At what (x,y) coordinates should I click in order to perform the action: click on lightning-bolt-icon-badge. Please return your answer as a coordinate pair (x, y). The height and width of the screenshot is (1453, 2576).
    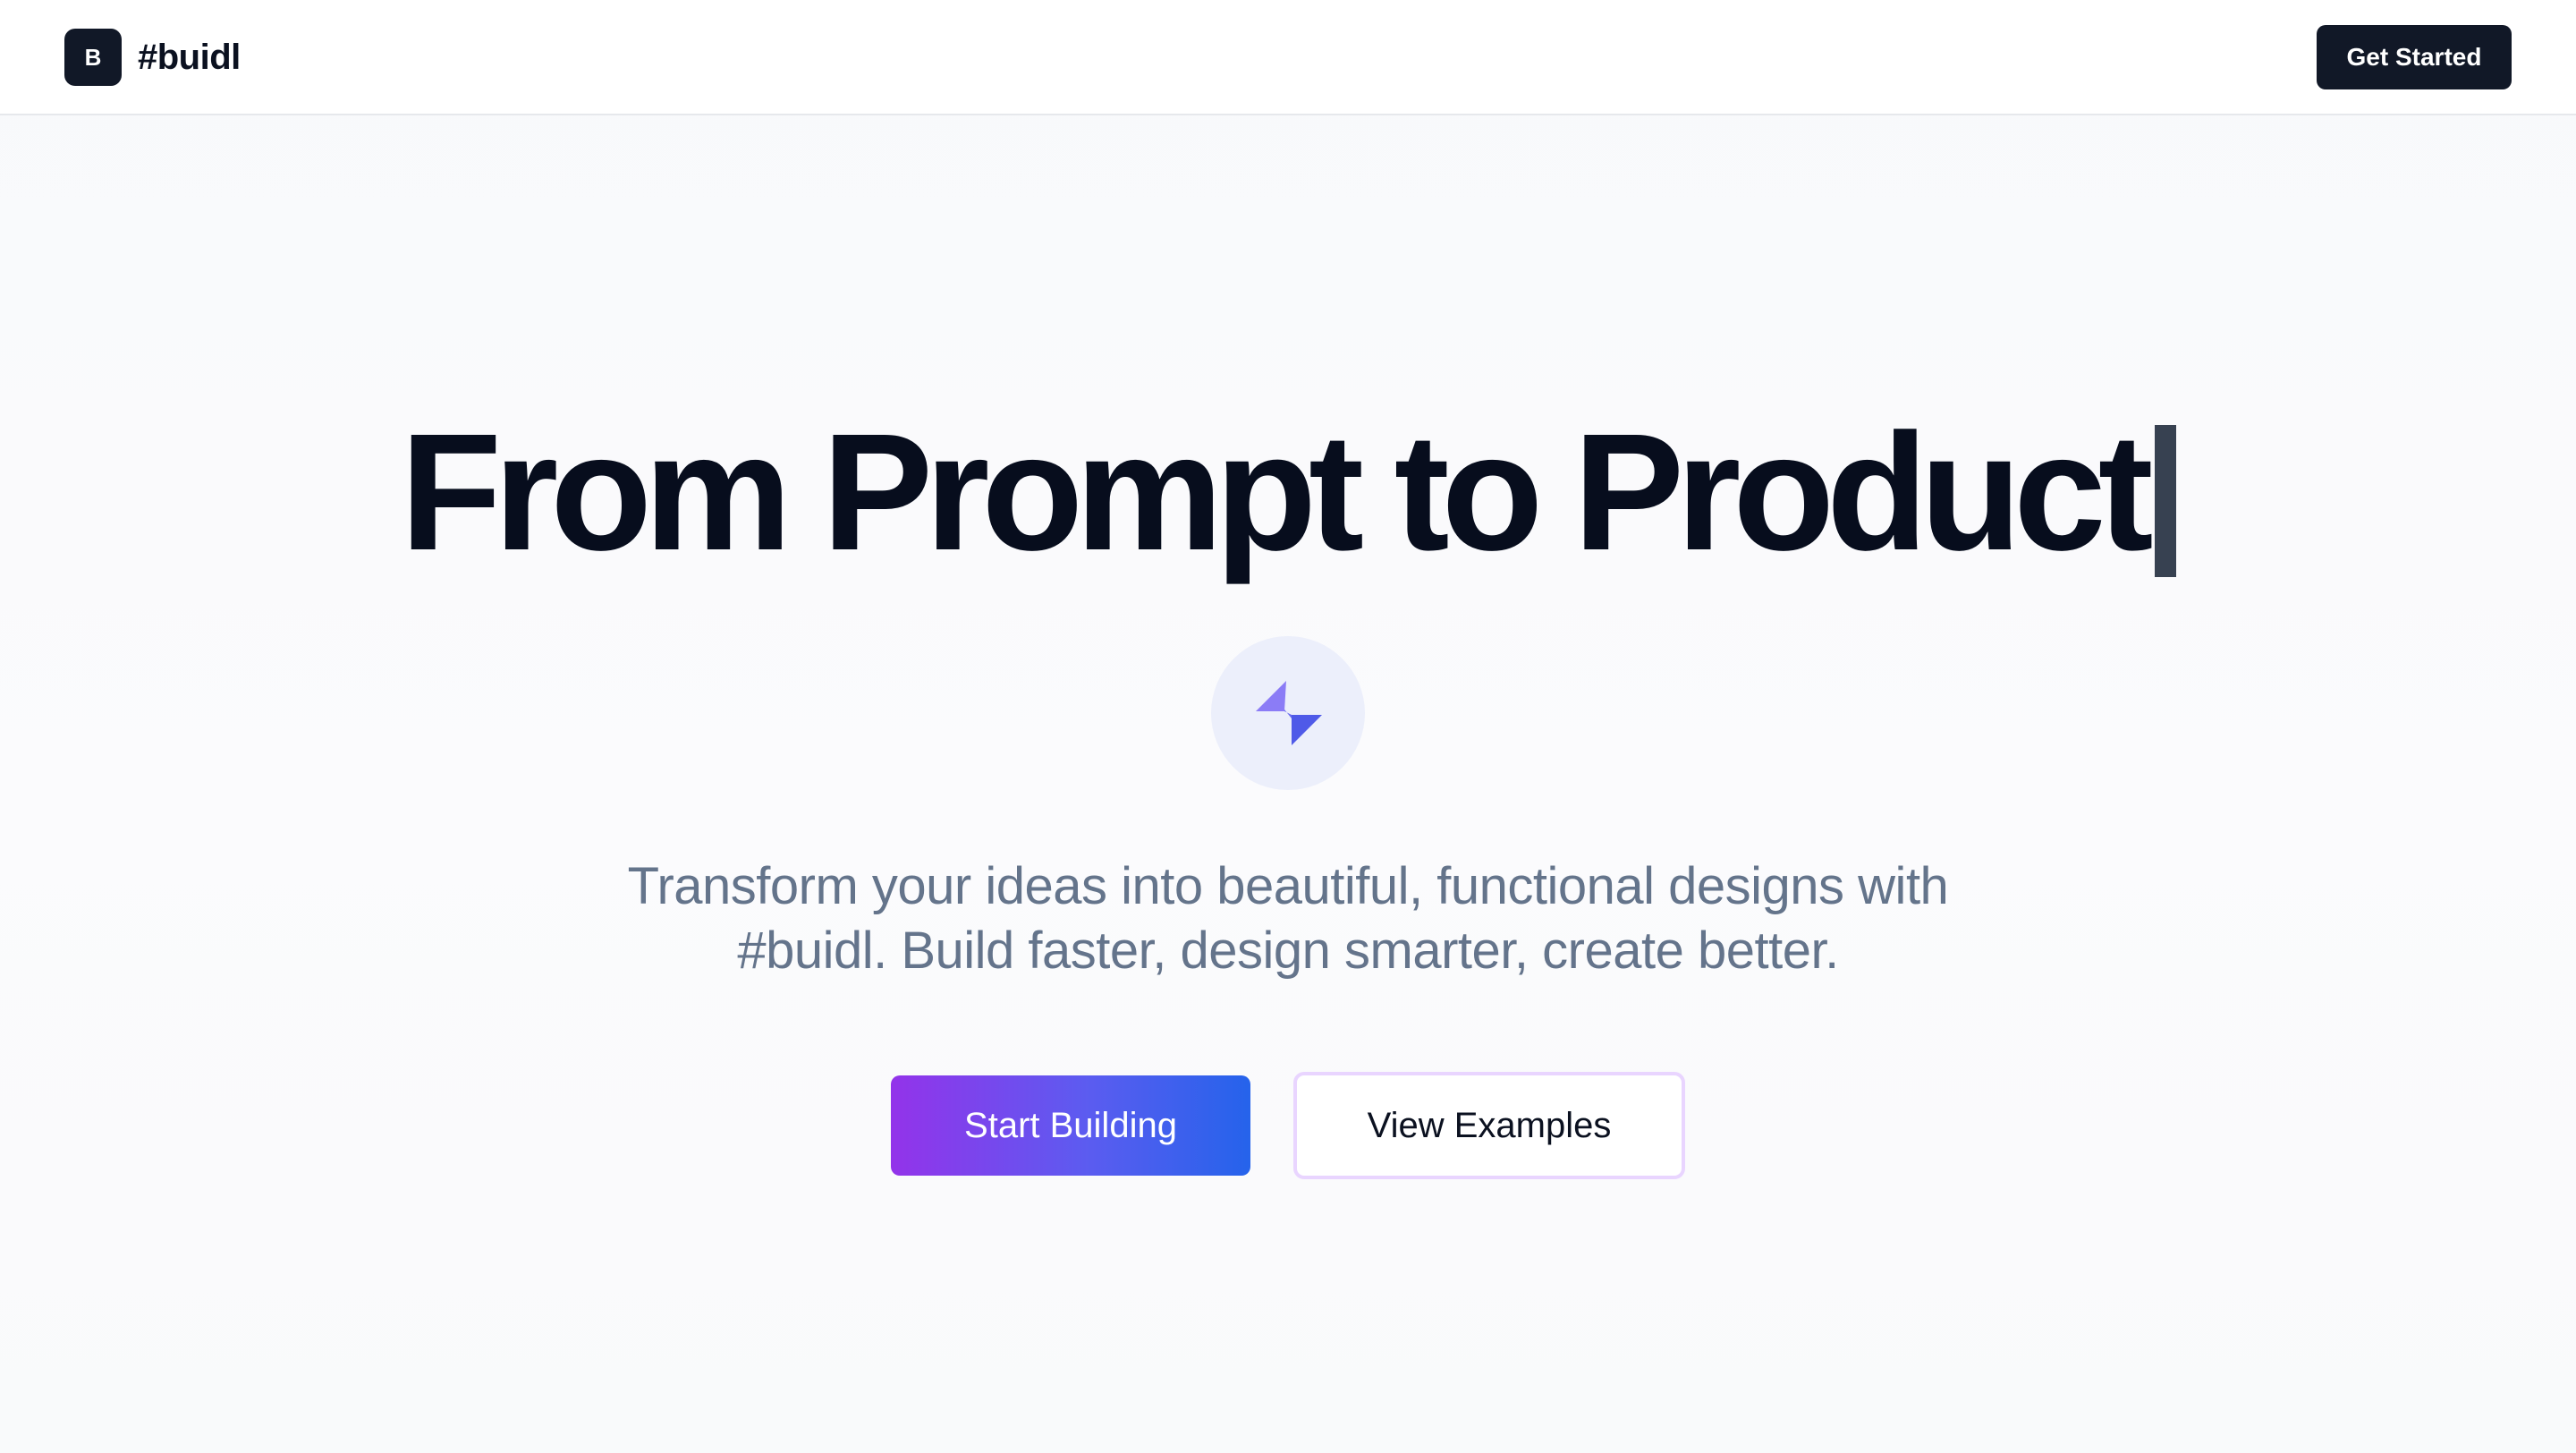
    Looking at the image, I should click on (1288, 713).